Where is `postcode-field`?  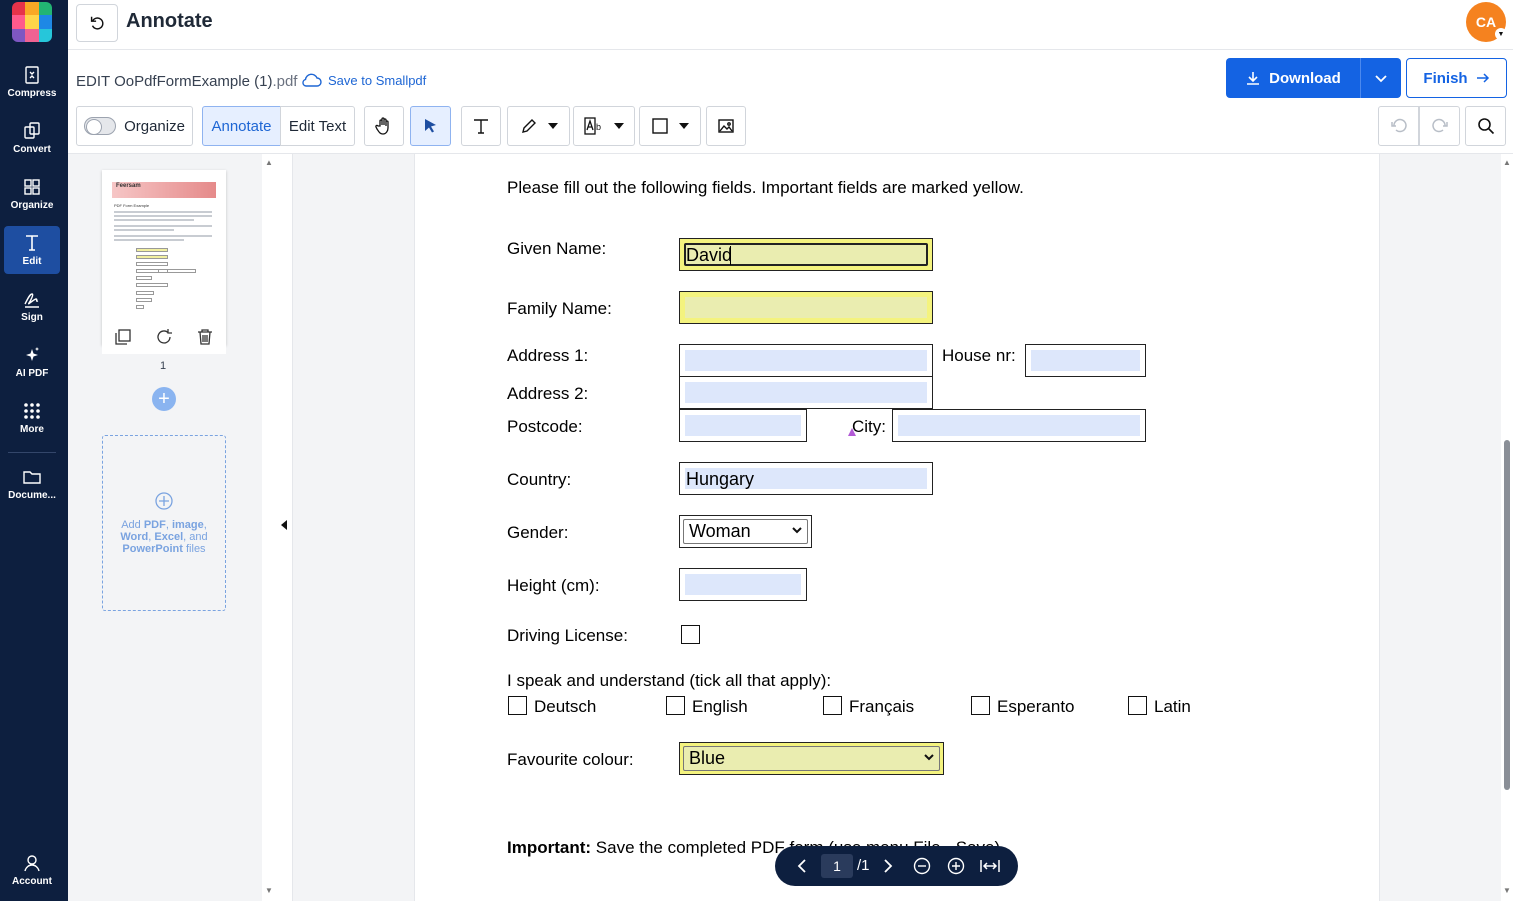
postcode-field is located at coordinates (743, 425).